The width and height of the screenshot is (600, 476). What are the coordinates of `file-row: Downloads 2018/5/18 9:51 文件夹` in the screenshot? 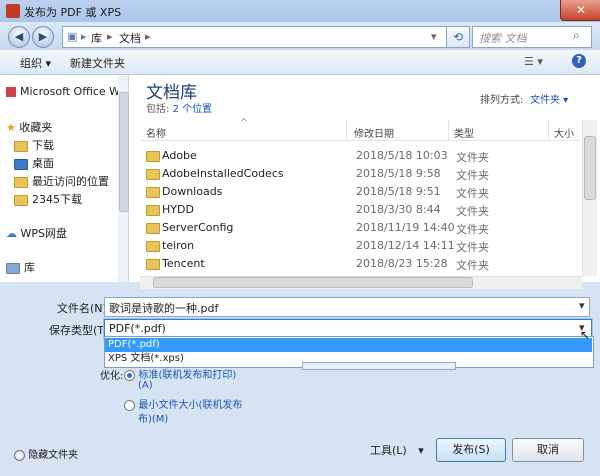 It's located at (362, 192).